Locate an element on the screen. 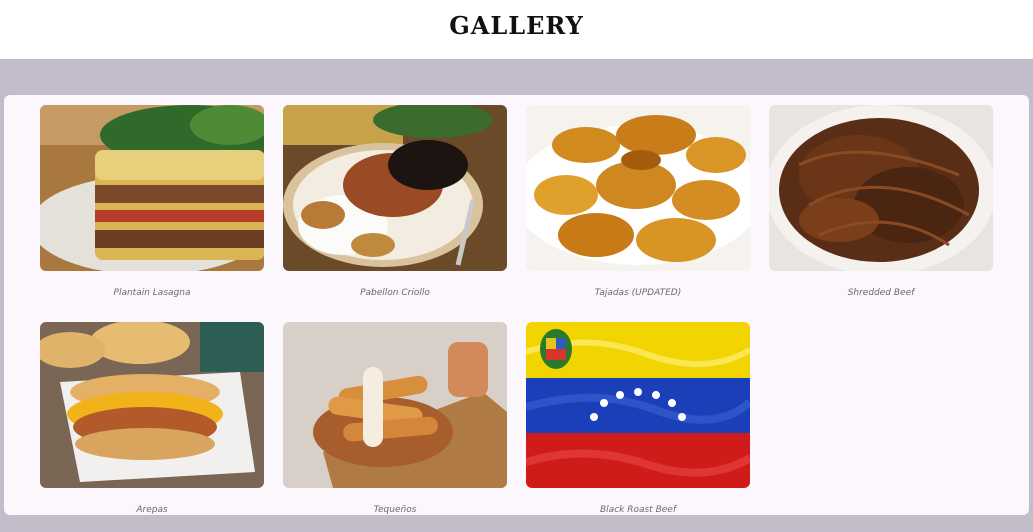 The image size is (1033, 532). pabellon-criollo-image is located at coordinates (395, 188).